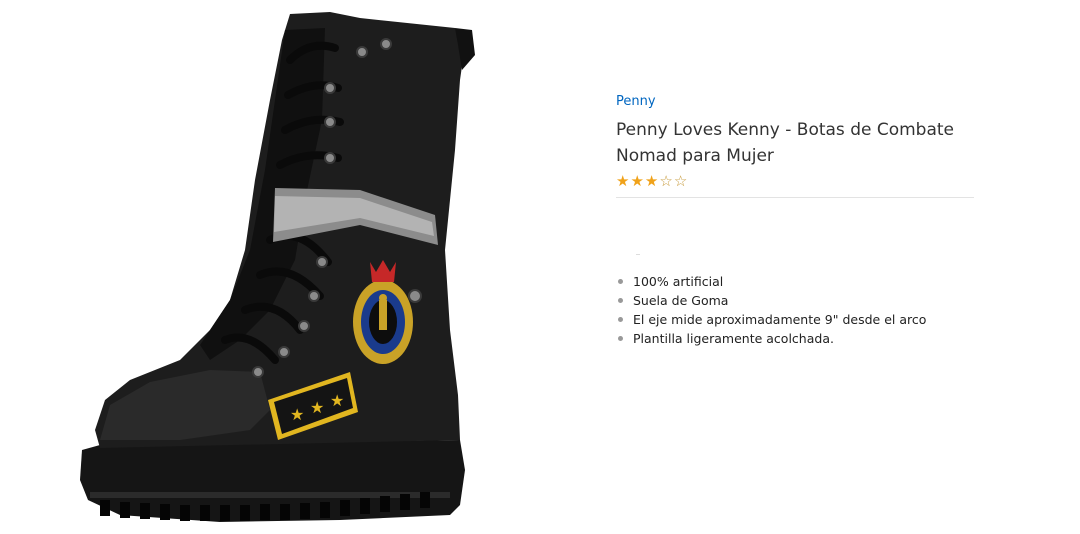 The height and width of the screenshot is (534, 1080). What do you see at coordinates (798, 281) in the screenshot?
I see `feature-item: 100% artificial` at bounding box center [798, 281].